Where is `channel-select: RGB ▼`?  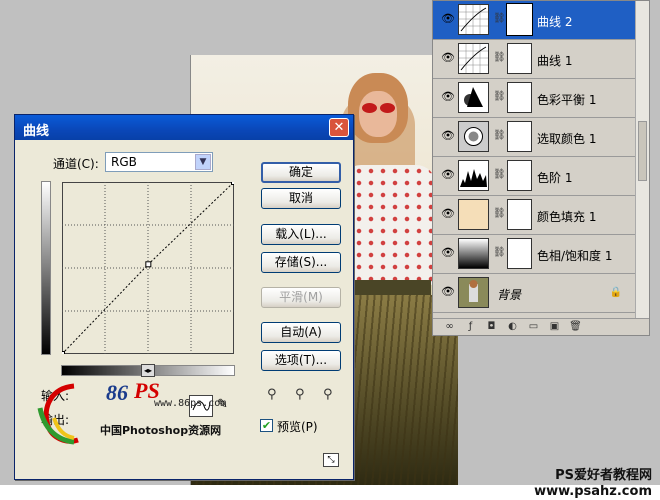 channel-select: RGB ▼ is located at coordinates (159, 162).